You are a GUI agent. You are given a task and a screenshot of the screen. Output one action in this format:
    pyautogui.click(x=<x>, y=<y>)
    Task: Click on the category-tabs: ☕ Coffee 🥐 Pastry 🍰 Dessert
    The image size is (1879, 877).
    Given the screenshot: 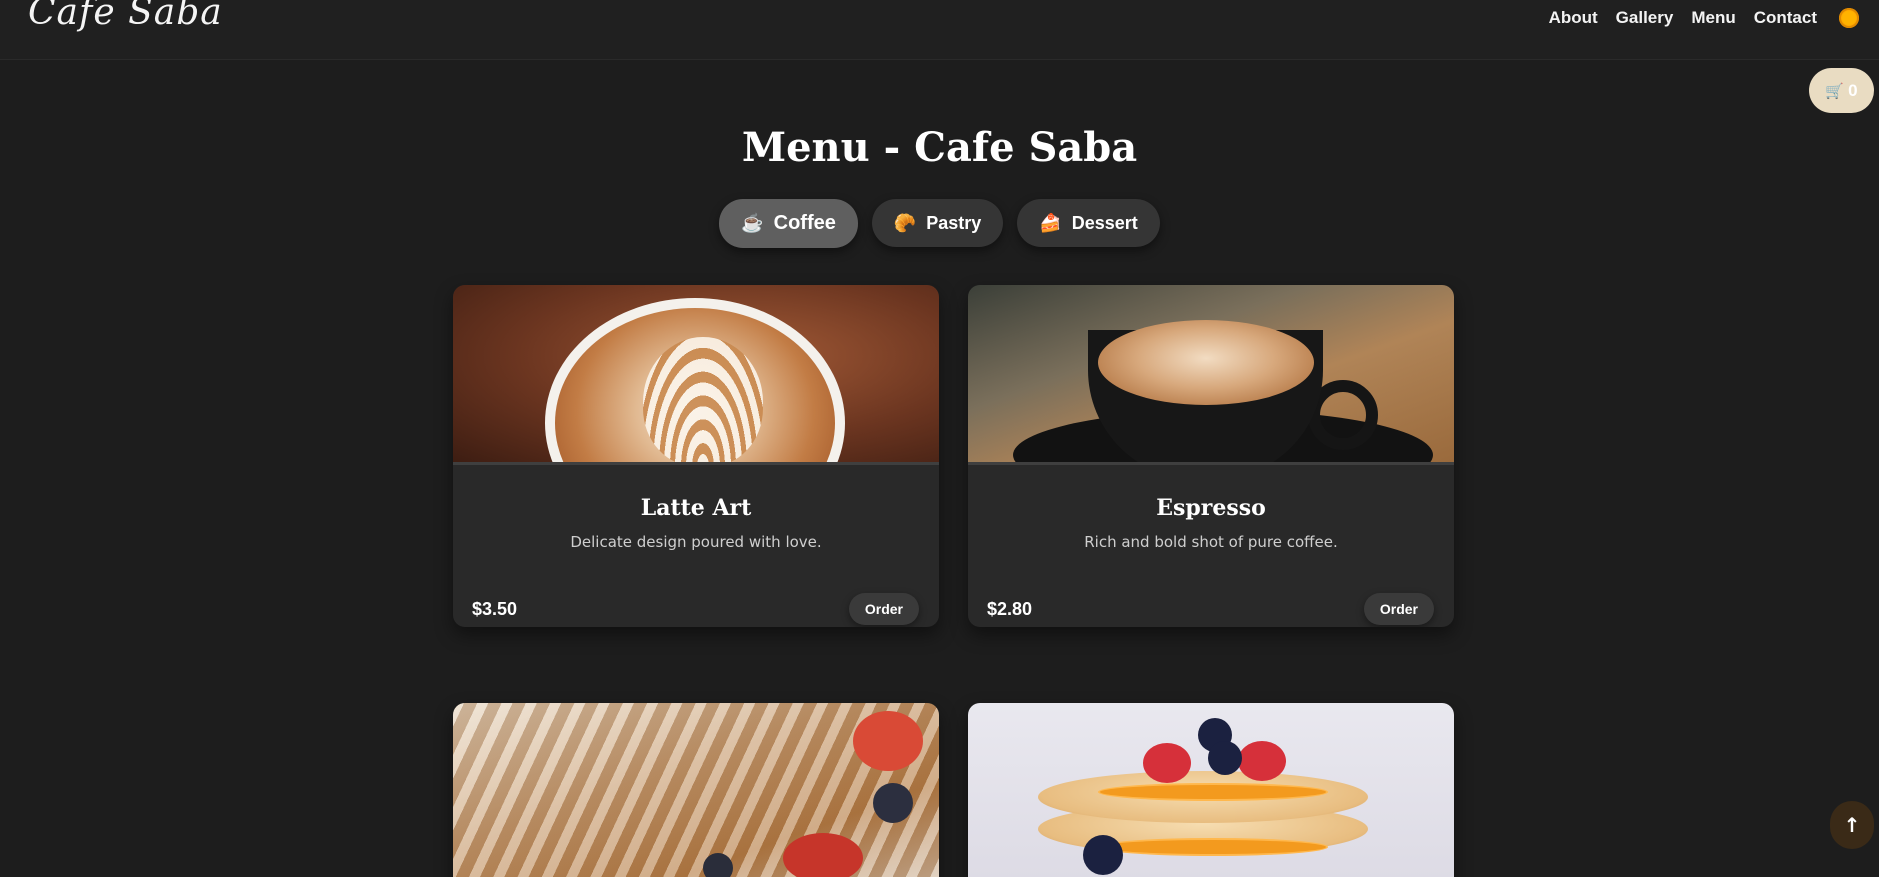 What is the action you would take?
    pyautogui.click(x=939, y=223)
    